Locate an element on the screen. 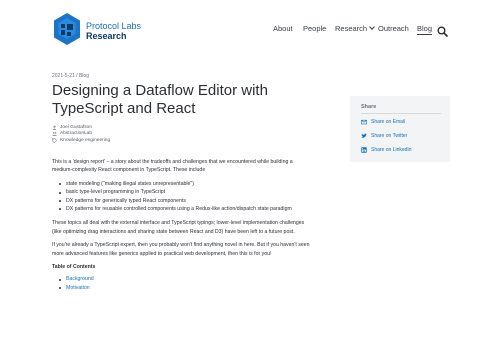 Image resolution: width=500 pixels, height=348 pixels. toc-link-background: Background is located at coordinates (80, 279).